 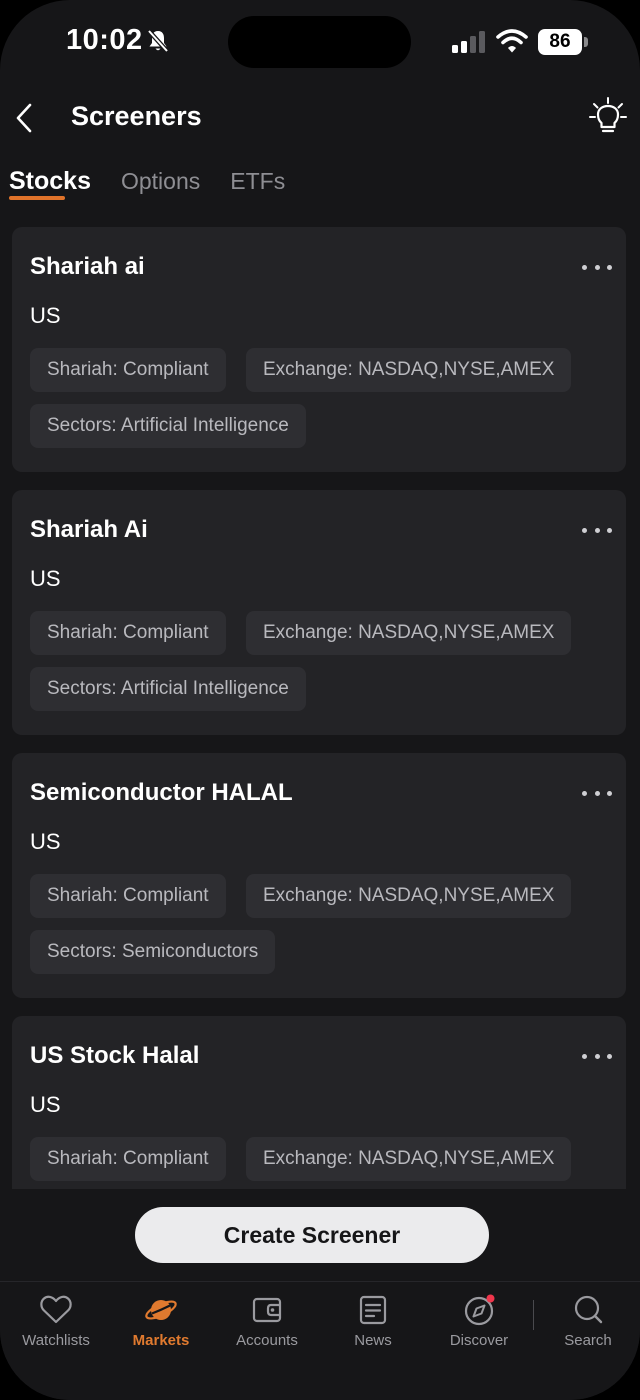 What do you see at coordinates (312, 1235) in the screenshot?
I see `create-screener-button: Create Screener` at bounding box center [312, 1235].